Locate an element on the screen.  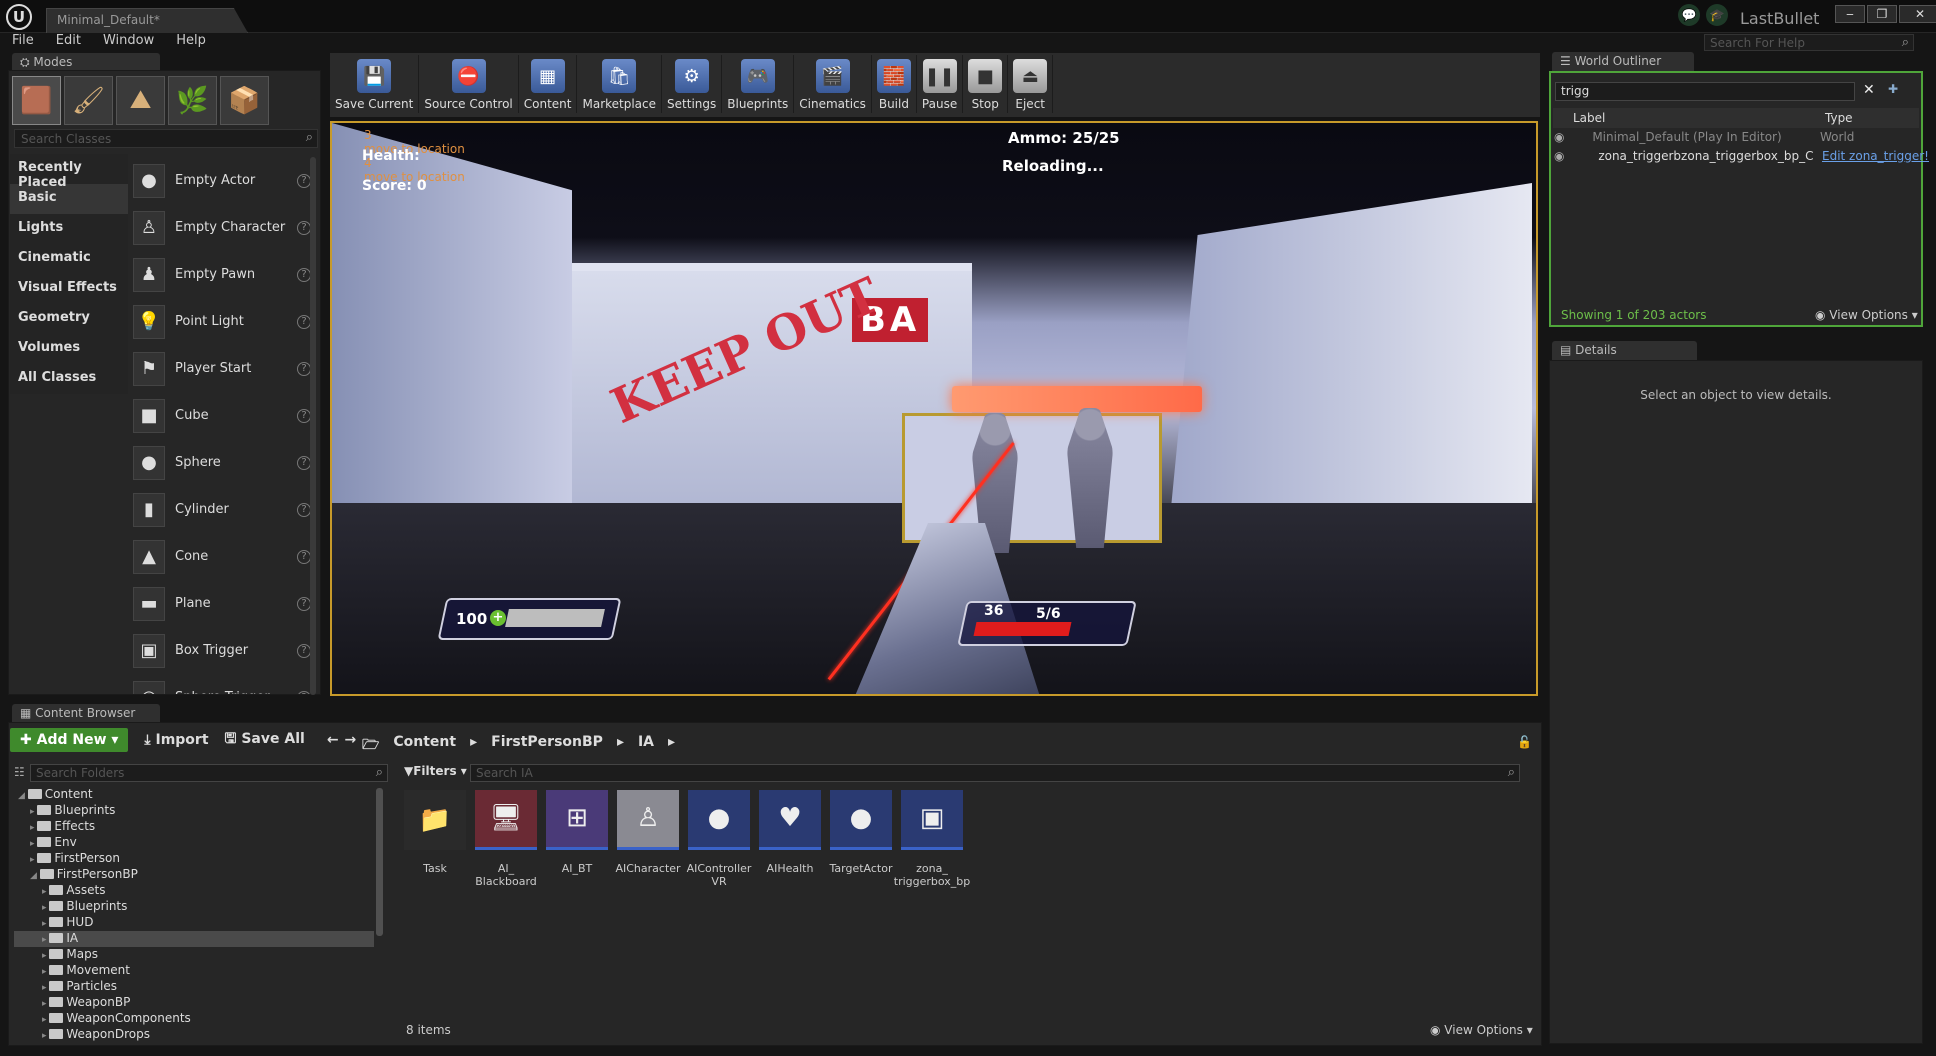
placeable-item: ♟ Empty Pawn? is located at coordinates (222, 274).